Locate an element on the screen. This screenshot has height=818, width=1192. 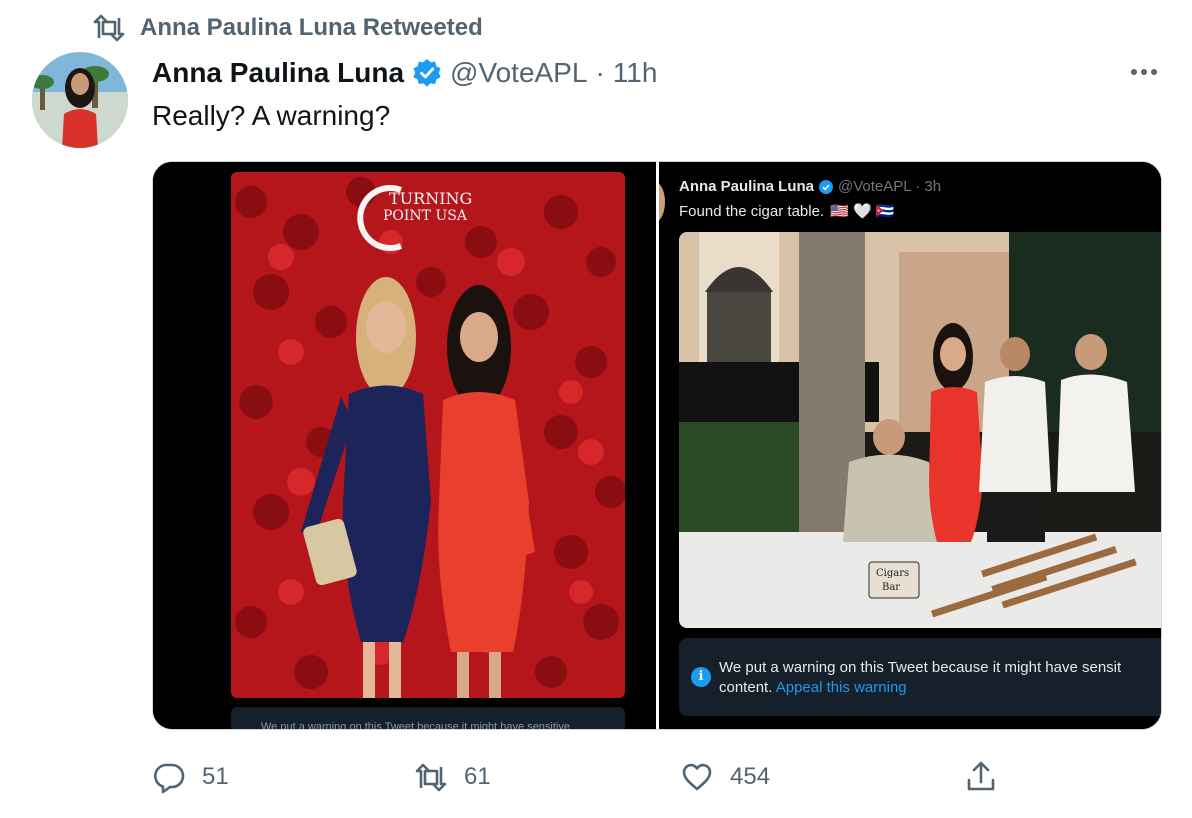
embedded-verified-icon is located at coordinates (826, 186).